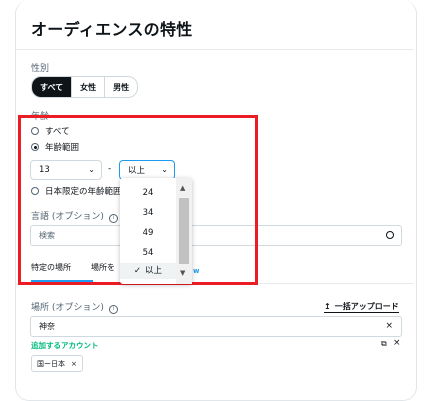 The image size is (429, 401). What do you see at coordinates (154, 271) in the screenshot?
I see `dropdown-option-selected-label: 以上` at bounding box center [154, 271].